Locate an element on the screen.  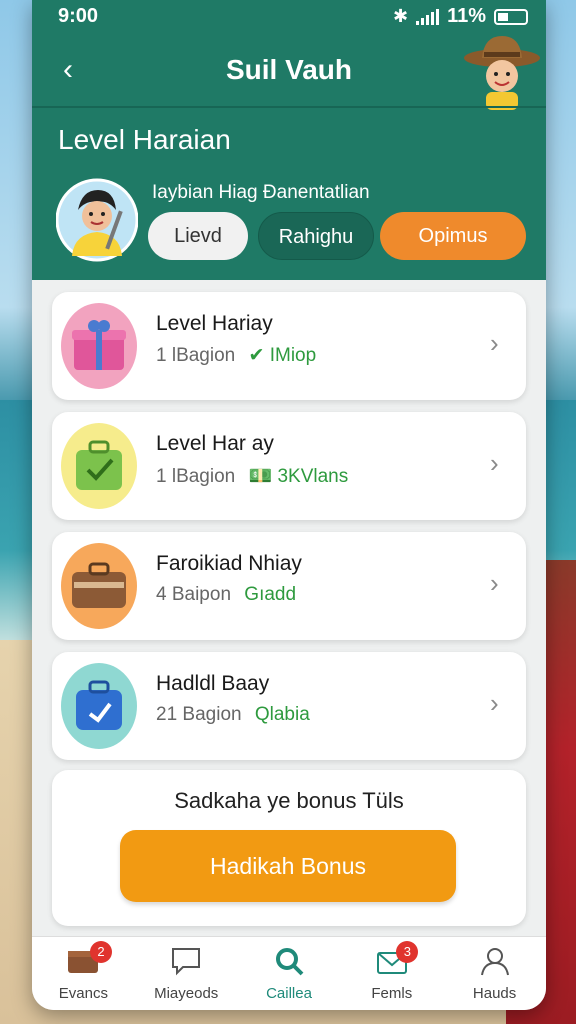
tab-label: Miayeods is located at coordinates (186, 993).